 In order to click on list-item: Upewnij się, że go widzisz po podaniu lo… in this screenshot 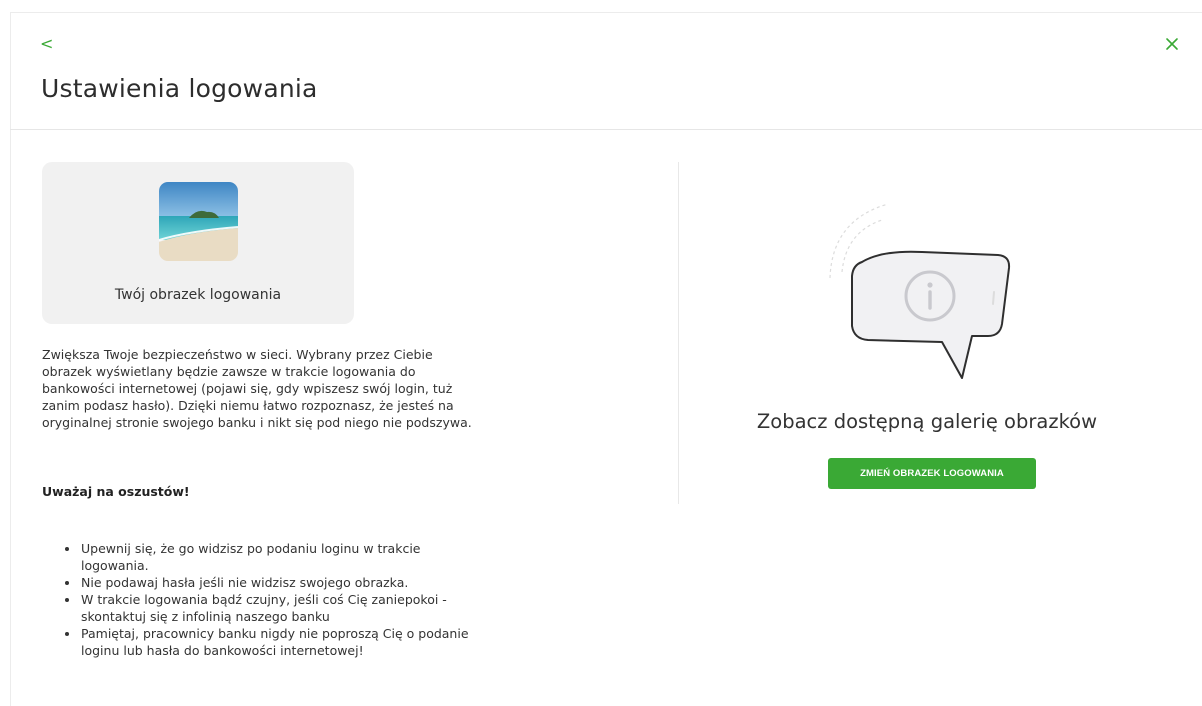, I will do `click(274, 557)`.